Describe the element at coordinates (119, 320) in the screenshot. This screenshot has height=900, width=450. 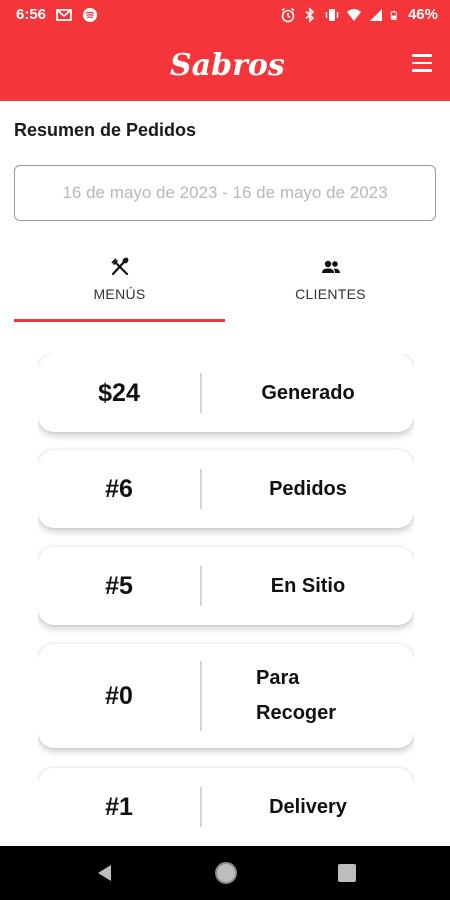
I see `selected-tab-indicator` at that location.